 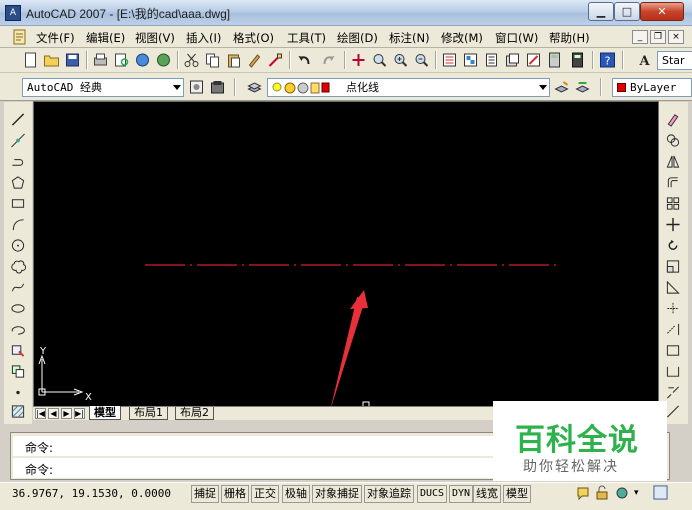 I want to click on stretch-icon, so click(x=673, y=287).